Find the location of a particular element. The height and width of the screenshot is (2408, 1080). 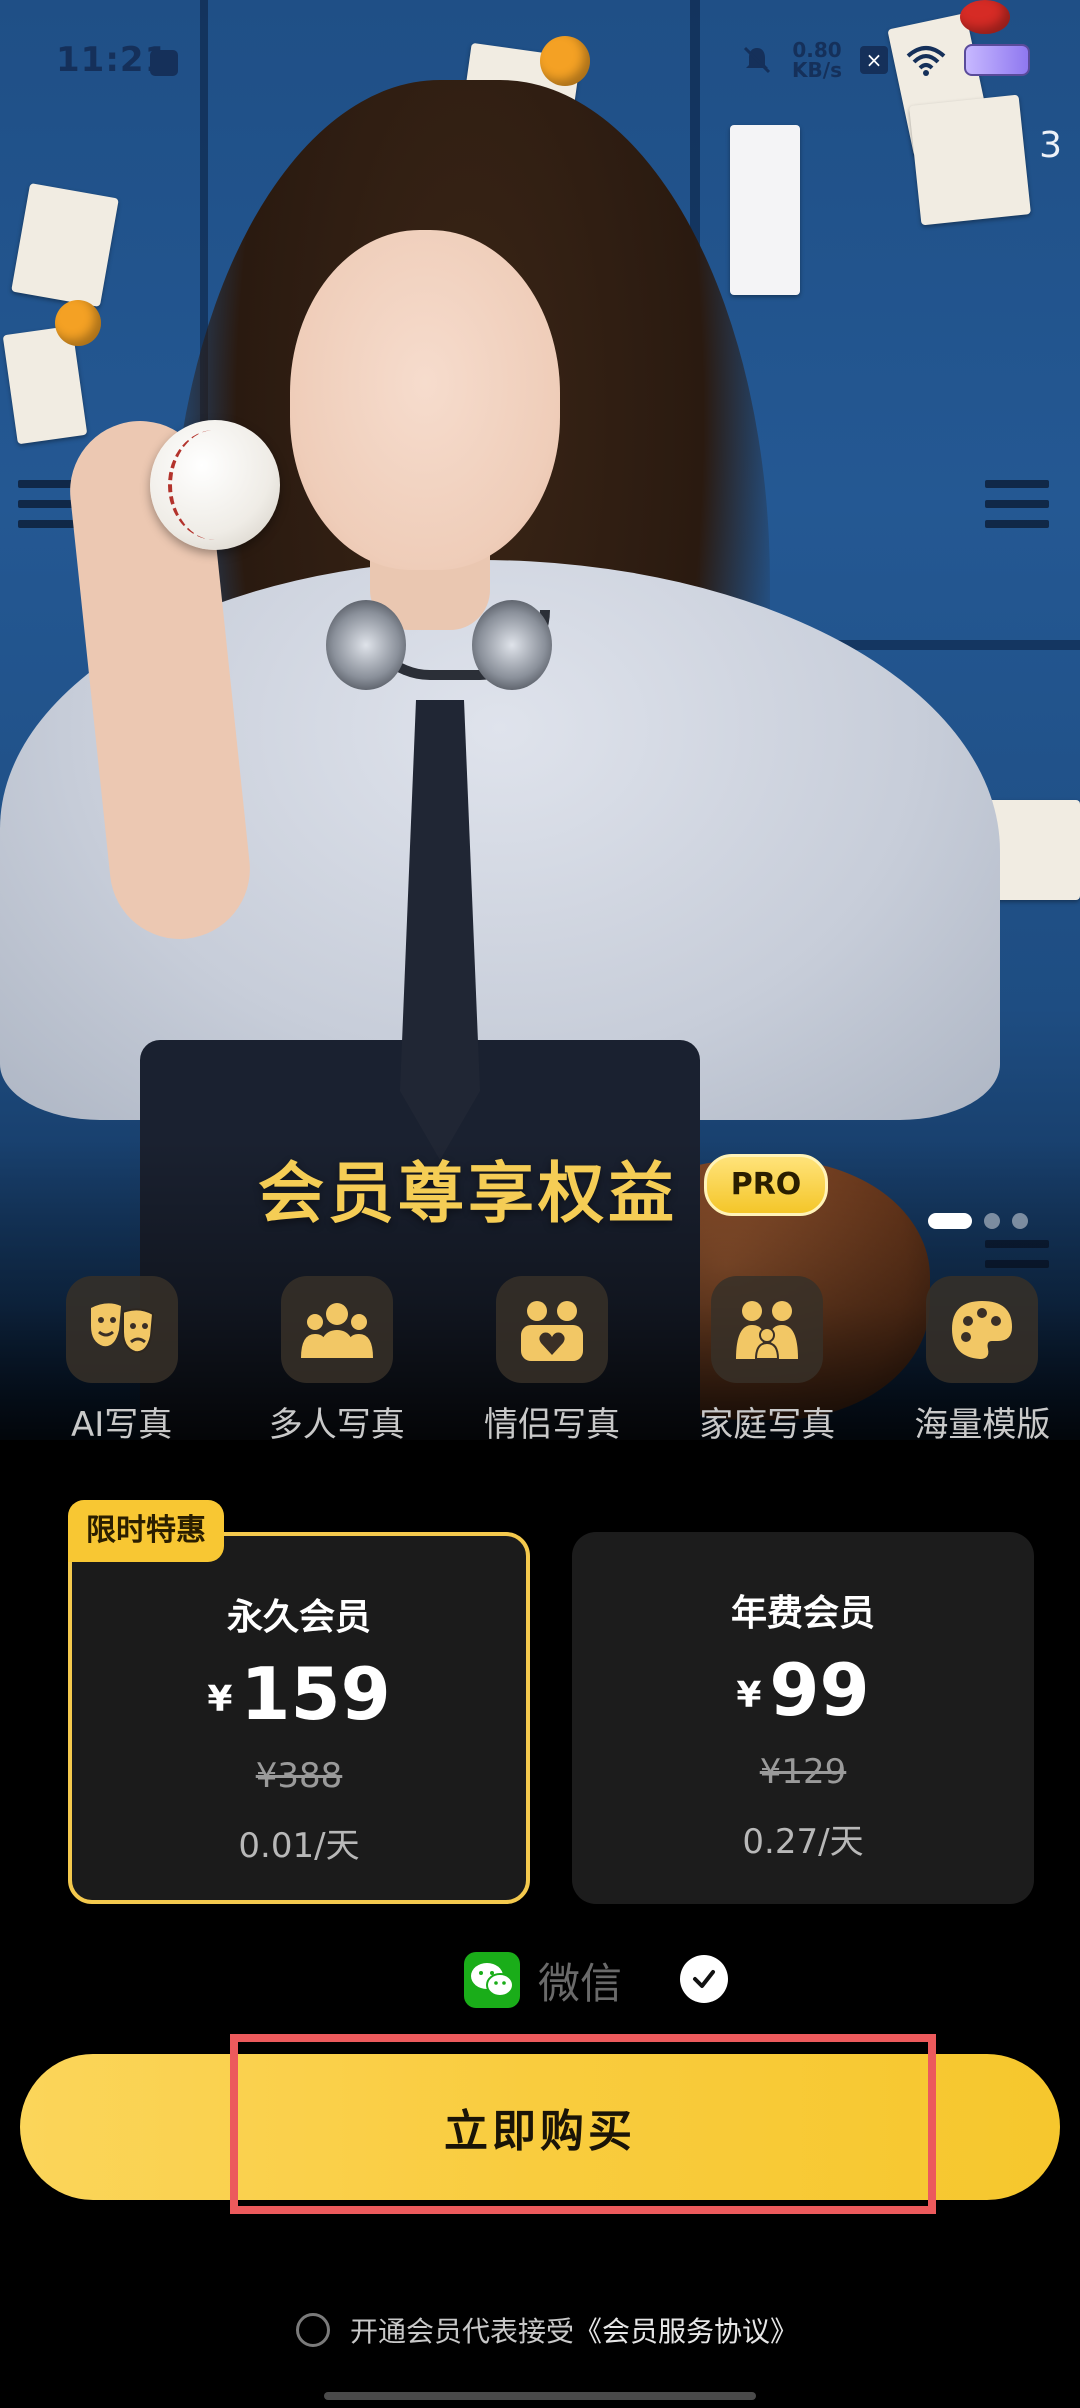

original-price: ¥388 is located at coordinates (299, 1776).